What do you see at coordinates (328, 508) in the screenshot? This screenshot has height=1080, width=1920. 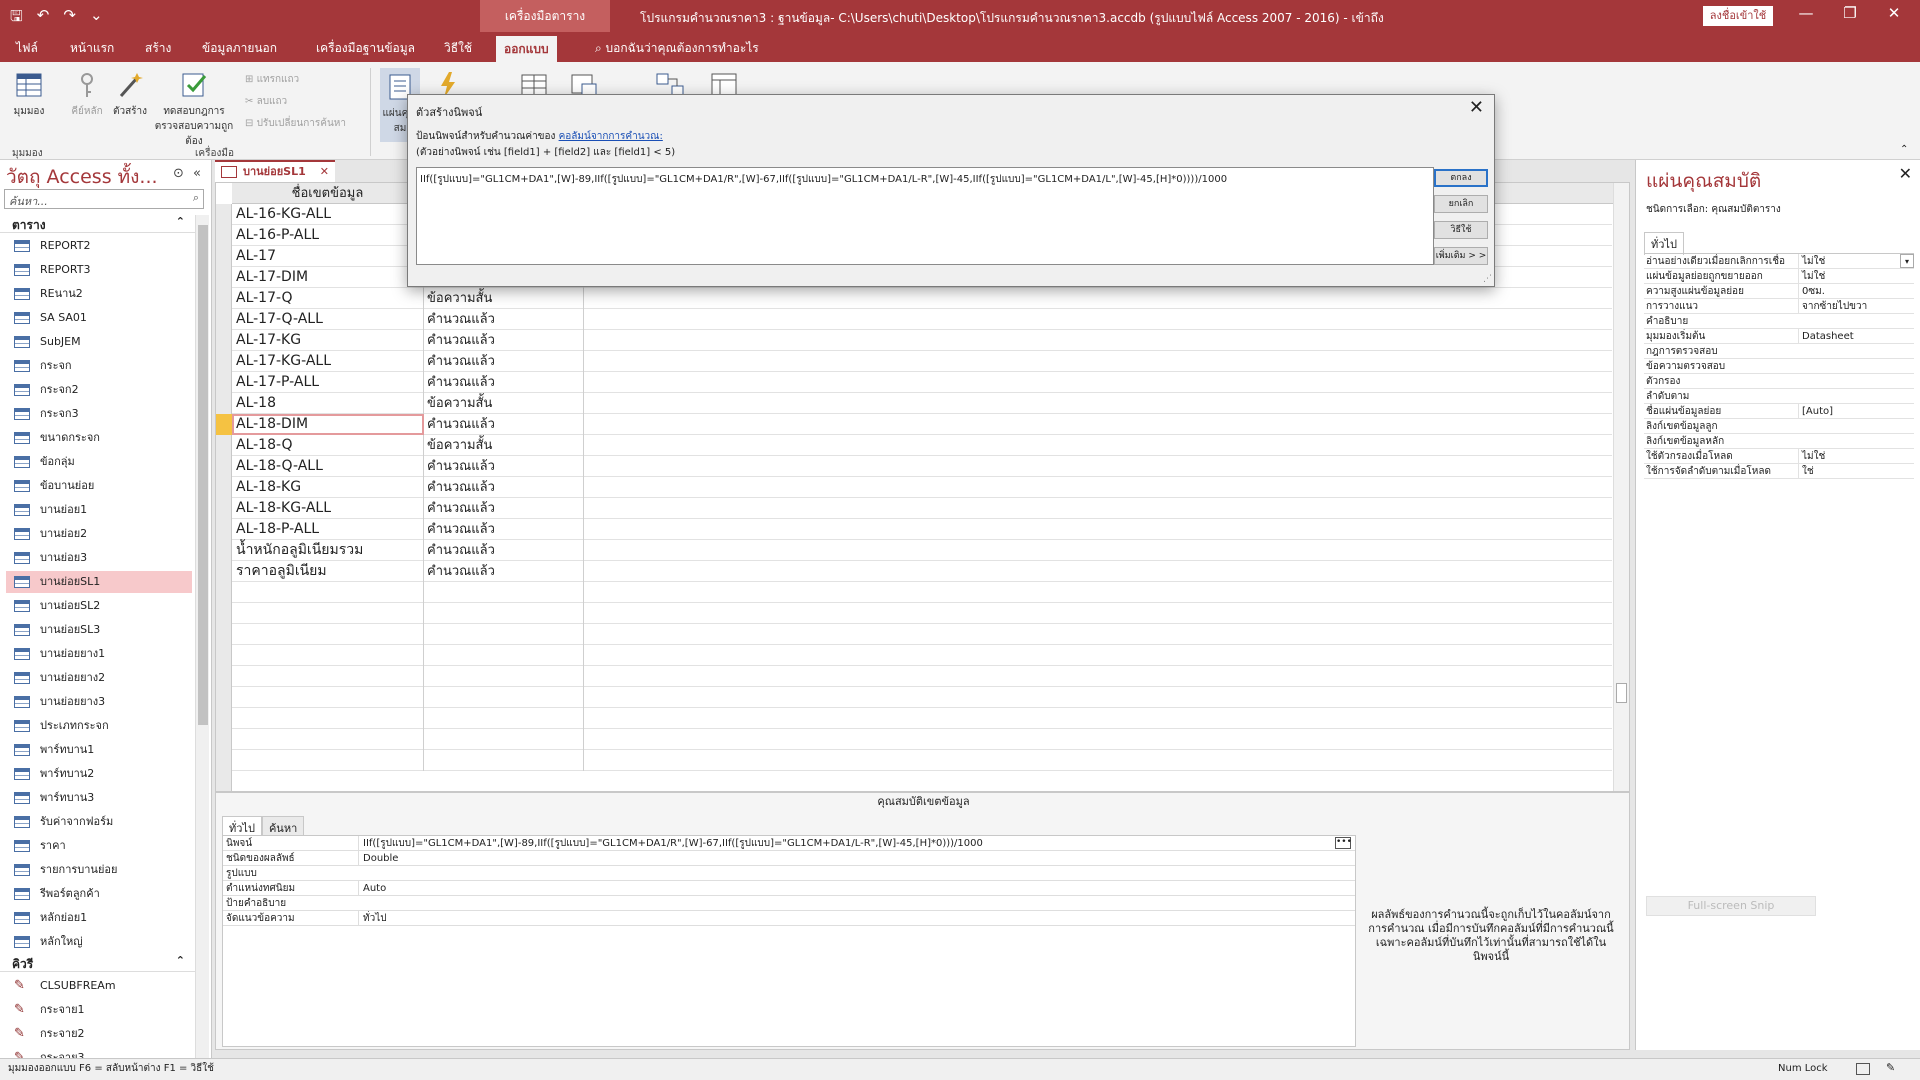 I see `field-name-cell: AL-18-KG-ALL` at bounding box center [328, 508].